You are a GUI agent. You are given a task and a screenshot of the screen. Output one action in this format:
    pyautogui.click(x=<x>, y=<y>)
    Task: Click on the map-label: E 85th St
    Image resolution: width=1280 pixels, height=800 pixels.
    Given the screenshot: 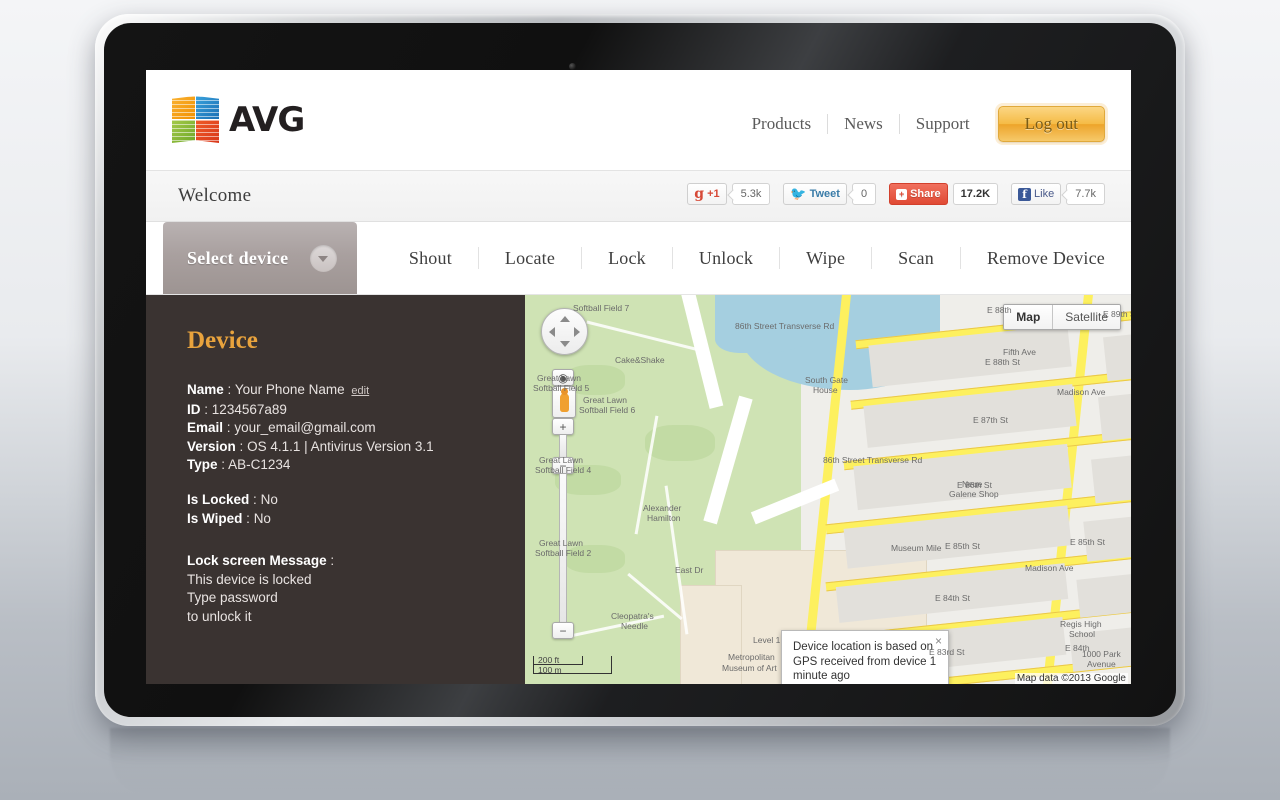 What is the action you would take?
    pyautogui.click(x=1087, y=542)
    